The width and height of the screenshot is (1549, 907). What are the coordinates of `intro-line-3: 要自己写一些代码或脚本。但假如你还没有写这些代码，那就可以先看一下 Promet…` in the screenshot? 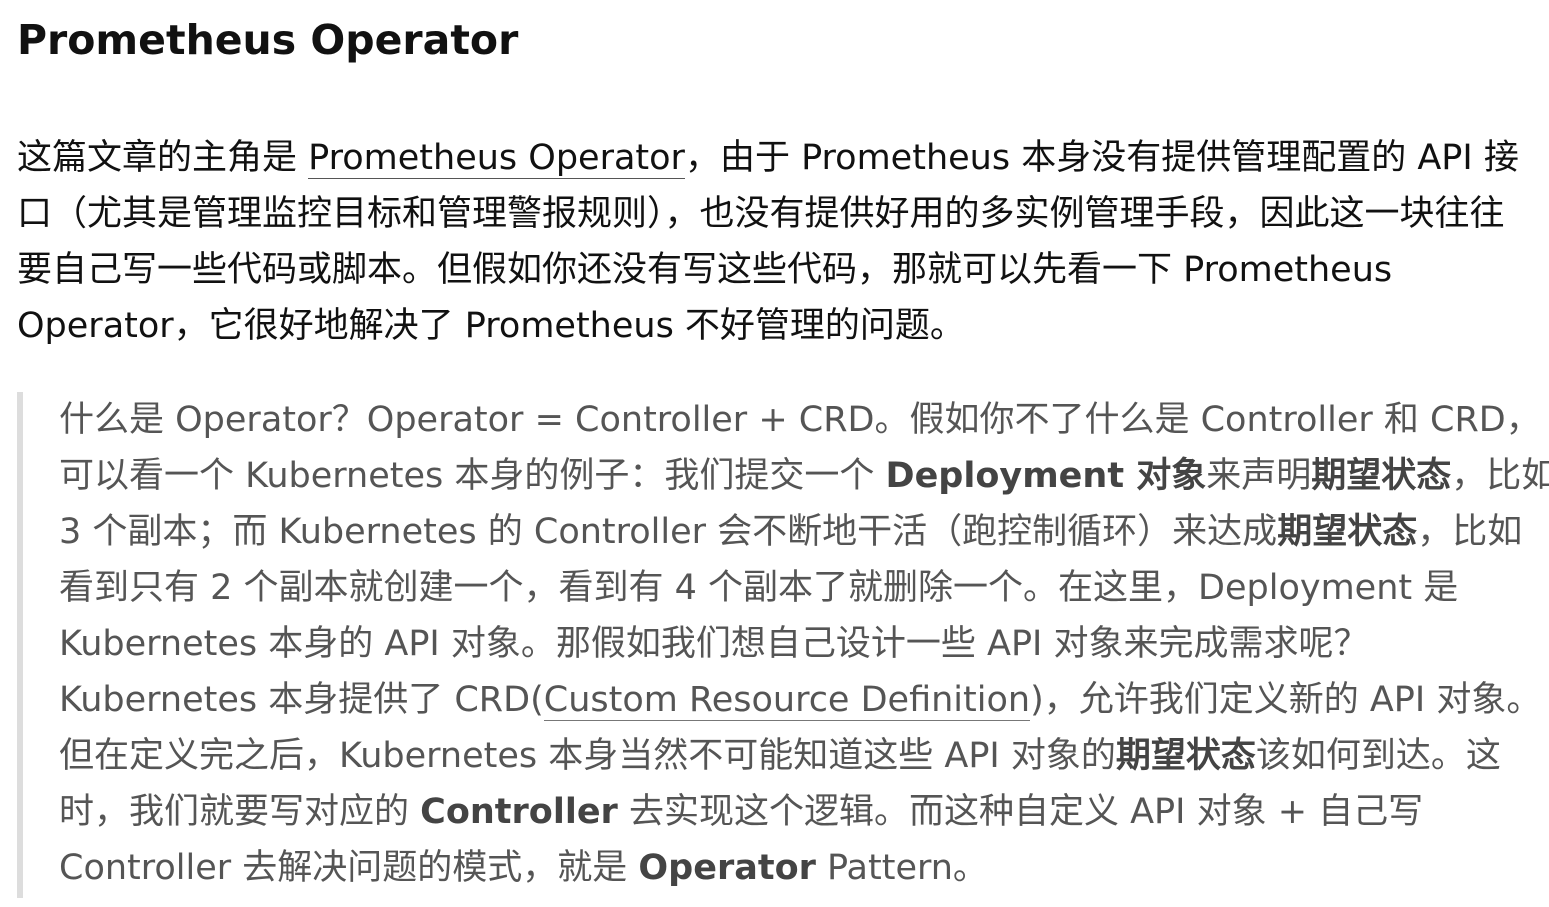 It's located at (705, 270).